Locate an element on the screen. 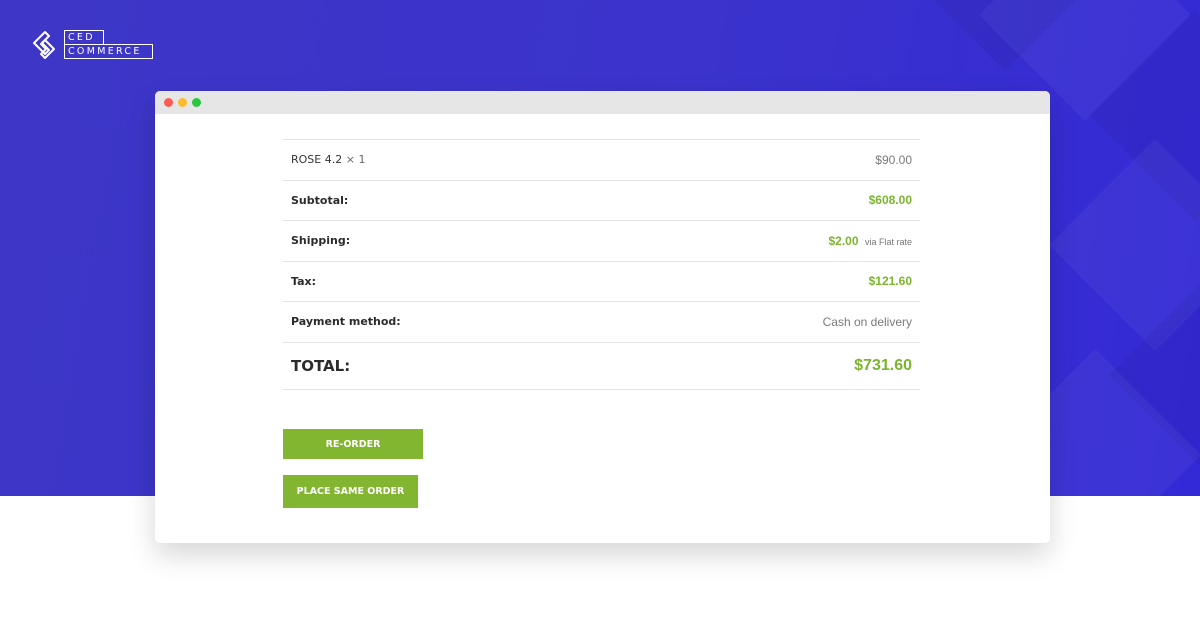  window-titlebar is located at coordinates (602, 102).